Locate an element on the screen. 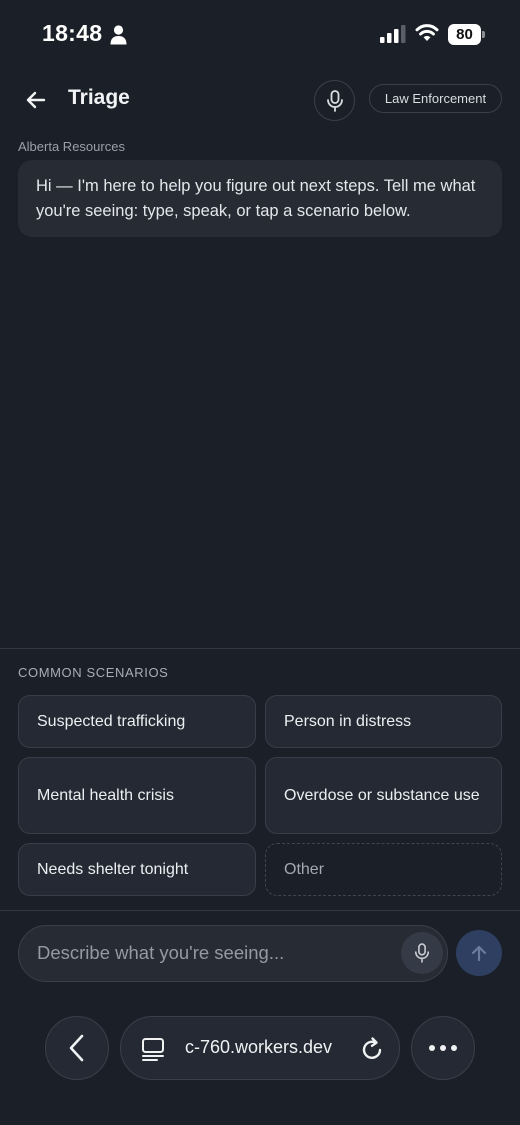 This screenshot has width=520, height=1125. address-bar: c-760.workers.dev is located at coordinates (260, 1048).